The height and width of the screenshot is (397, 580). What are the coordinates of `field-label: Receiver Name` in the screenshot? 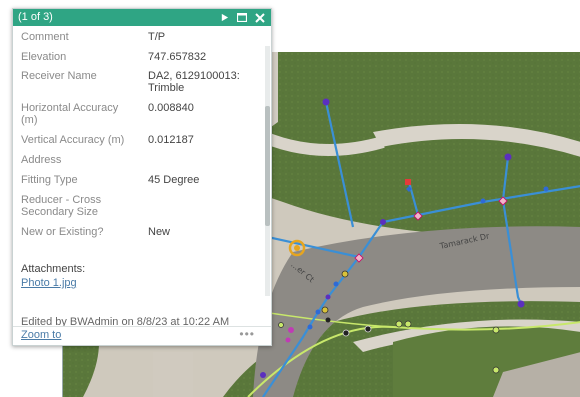 It's located at (59, 76).